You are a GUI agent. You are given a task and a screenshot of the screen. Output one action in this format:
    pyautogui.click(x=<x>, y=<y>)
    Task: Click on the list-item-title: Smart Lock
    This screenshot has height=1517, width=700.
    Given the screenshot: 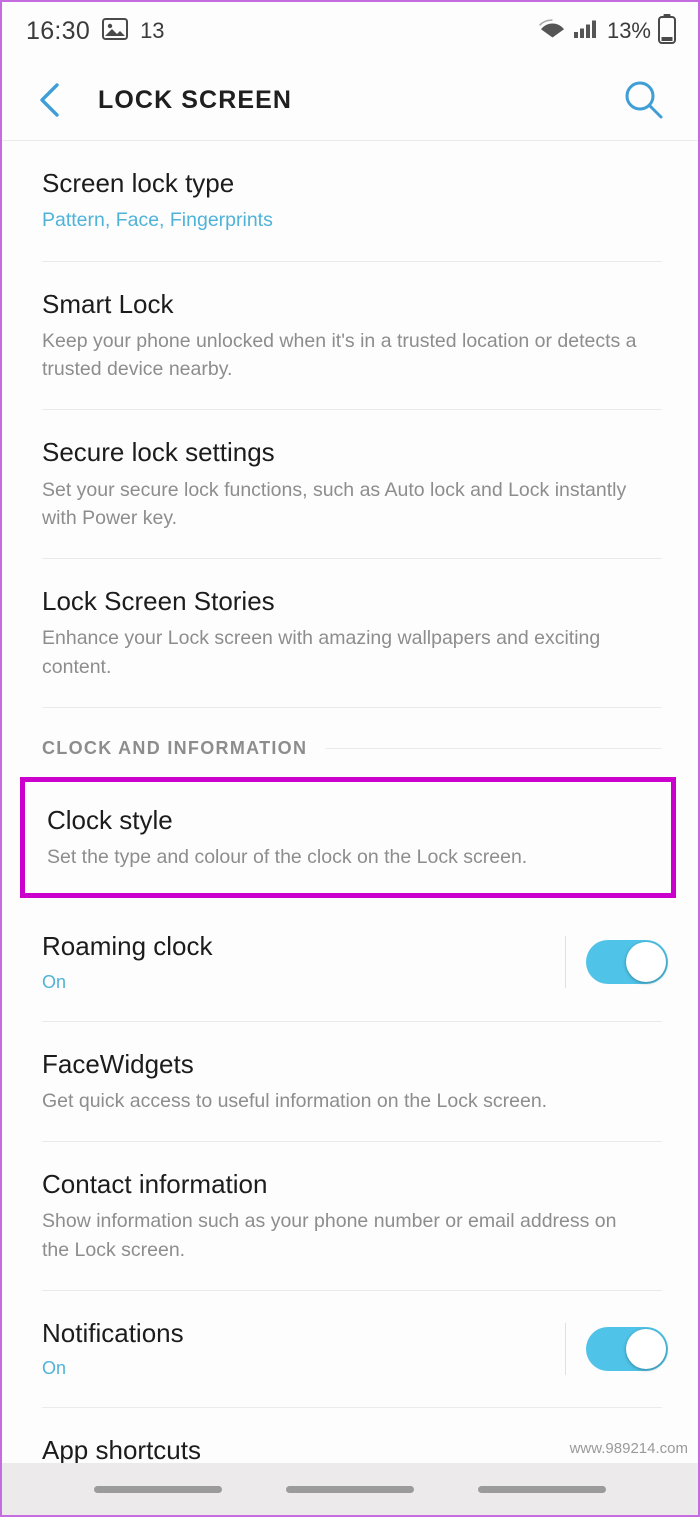 What is the action you would take?
    pyautogui.click(x=108, y=303)
    